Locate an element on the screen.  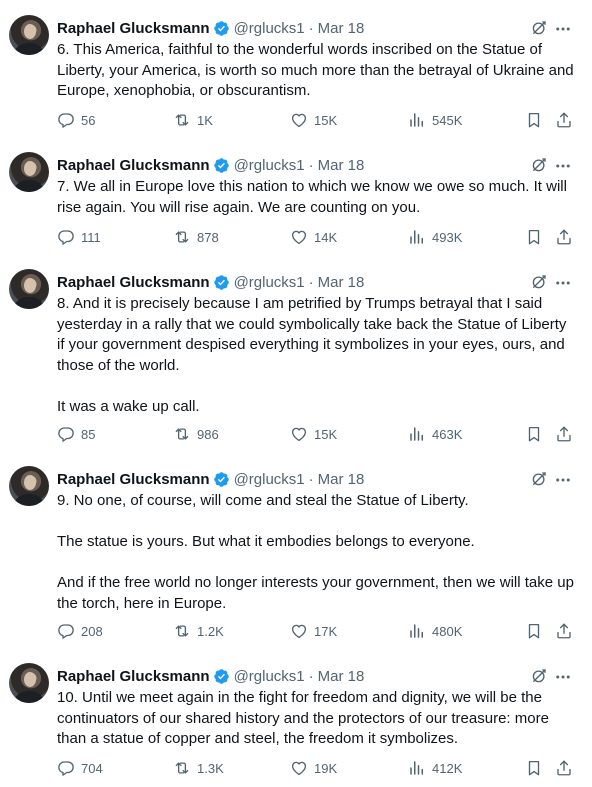
tweet-actions: 85 986 15K 463K is located at coordinates (319, 434).